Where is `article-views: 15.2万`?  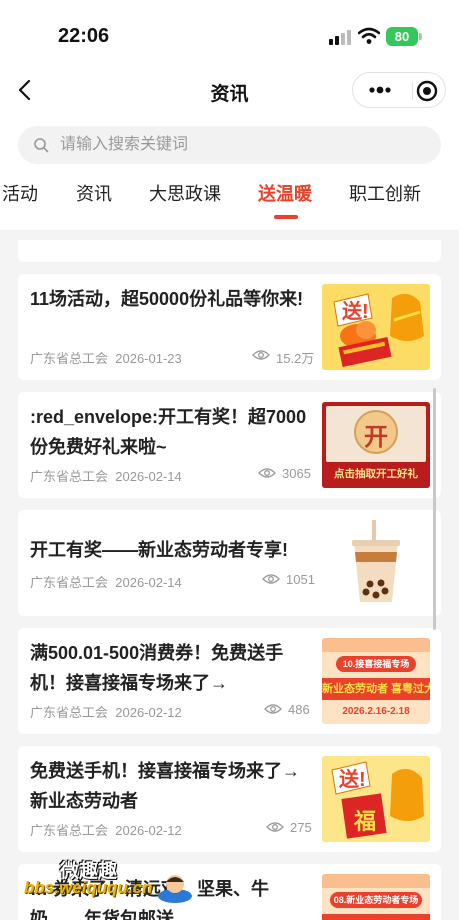 article-views: 15.2万 is located at coordinates (295, 358).